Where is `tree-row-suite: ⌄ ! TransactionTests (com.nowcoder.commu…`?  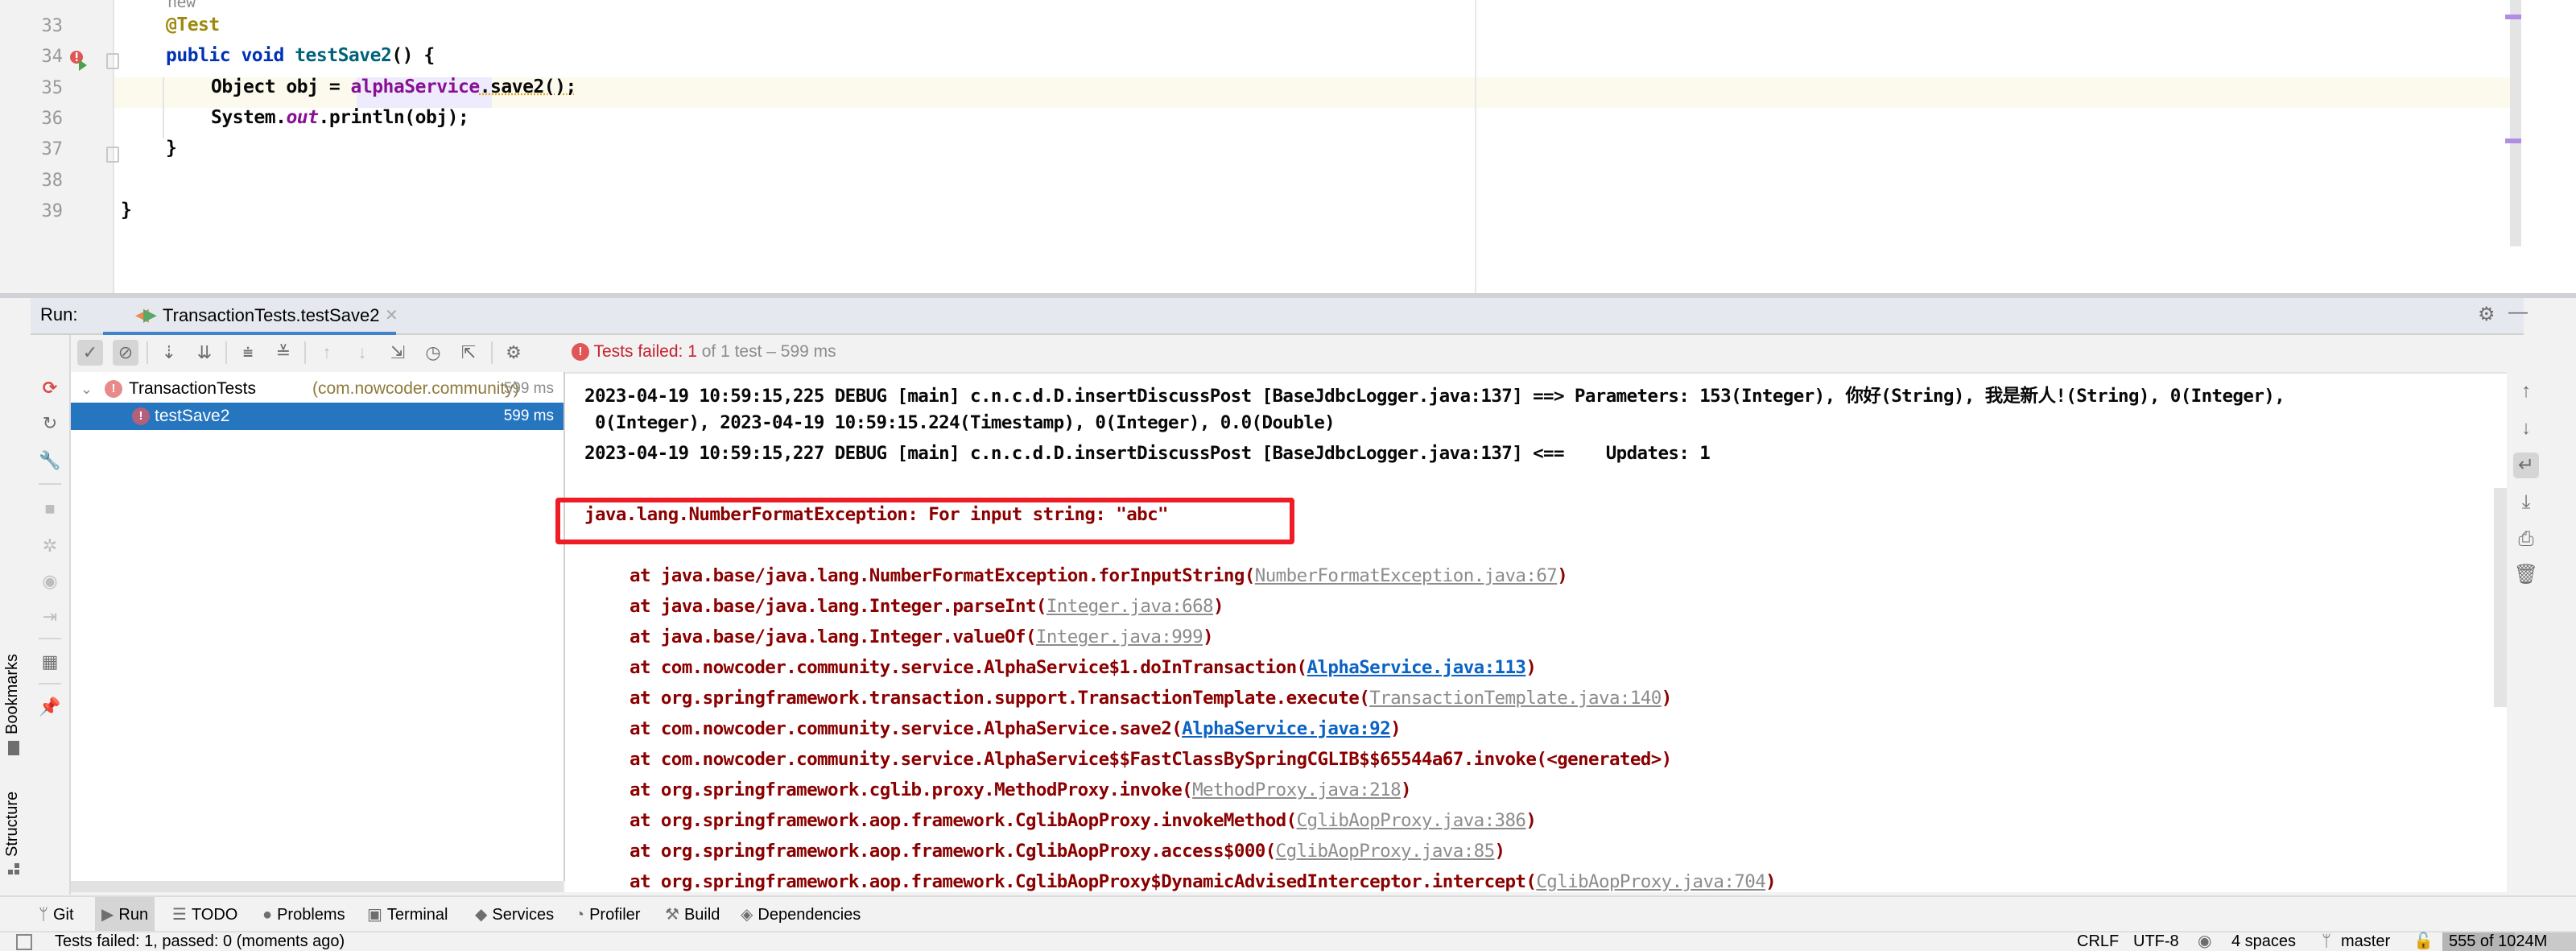
tree-row-suite: ⌄ ! TransactionTests (com.nowcoder.commu… is located at coordinates (317, 389).